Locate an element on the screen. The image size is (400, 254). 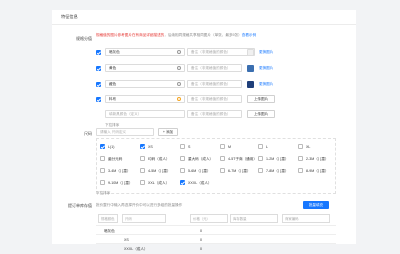
spec-row-1-note: 备注（非规格值的颜色） is located at coordinates (221, 52).